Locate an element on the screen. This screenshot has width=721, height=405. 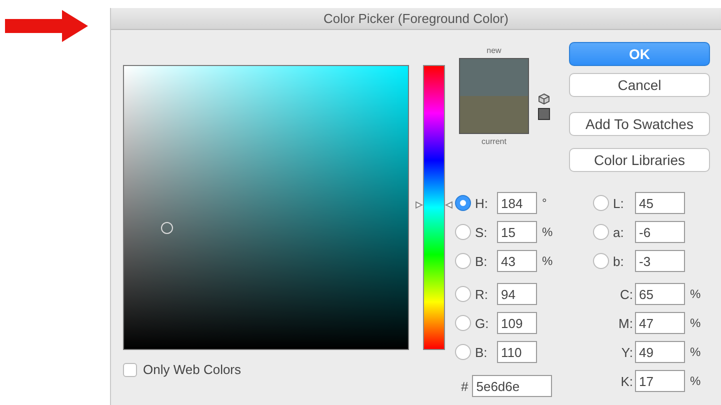
hex-field: 5e6d6e is located at coordinates (512, 386).